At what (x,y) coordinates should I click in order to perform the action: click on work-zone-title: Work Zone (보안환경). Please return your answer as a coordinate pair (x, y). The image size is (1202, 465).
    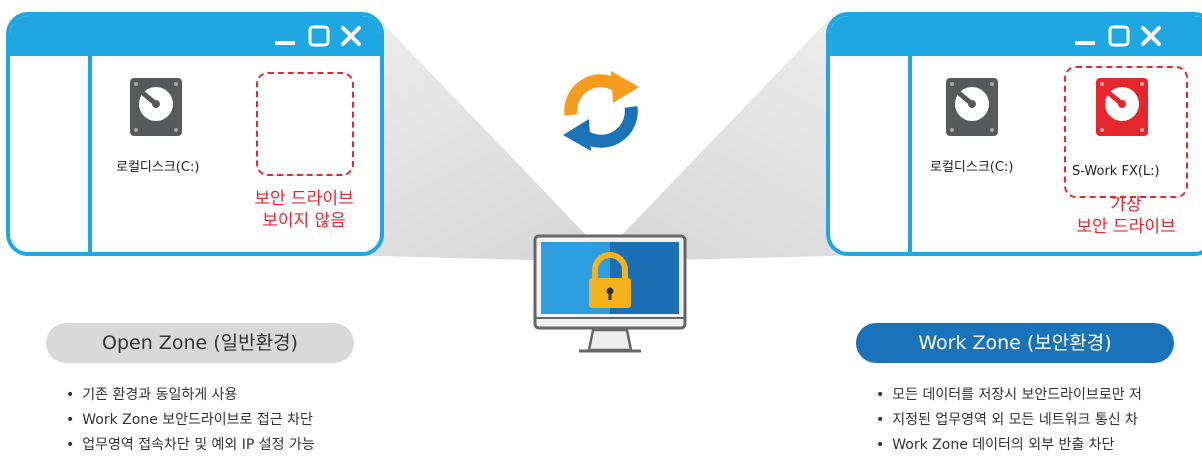
    Looking at the image, I should click on (1015, 343).